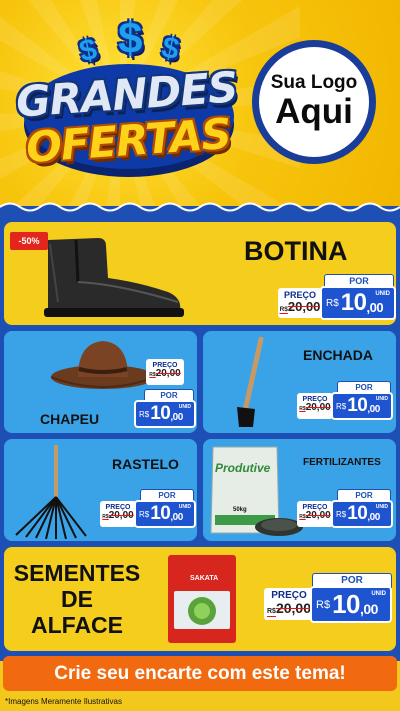  I want to click on bag-weight: 50kg, so click(240, 510).